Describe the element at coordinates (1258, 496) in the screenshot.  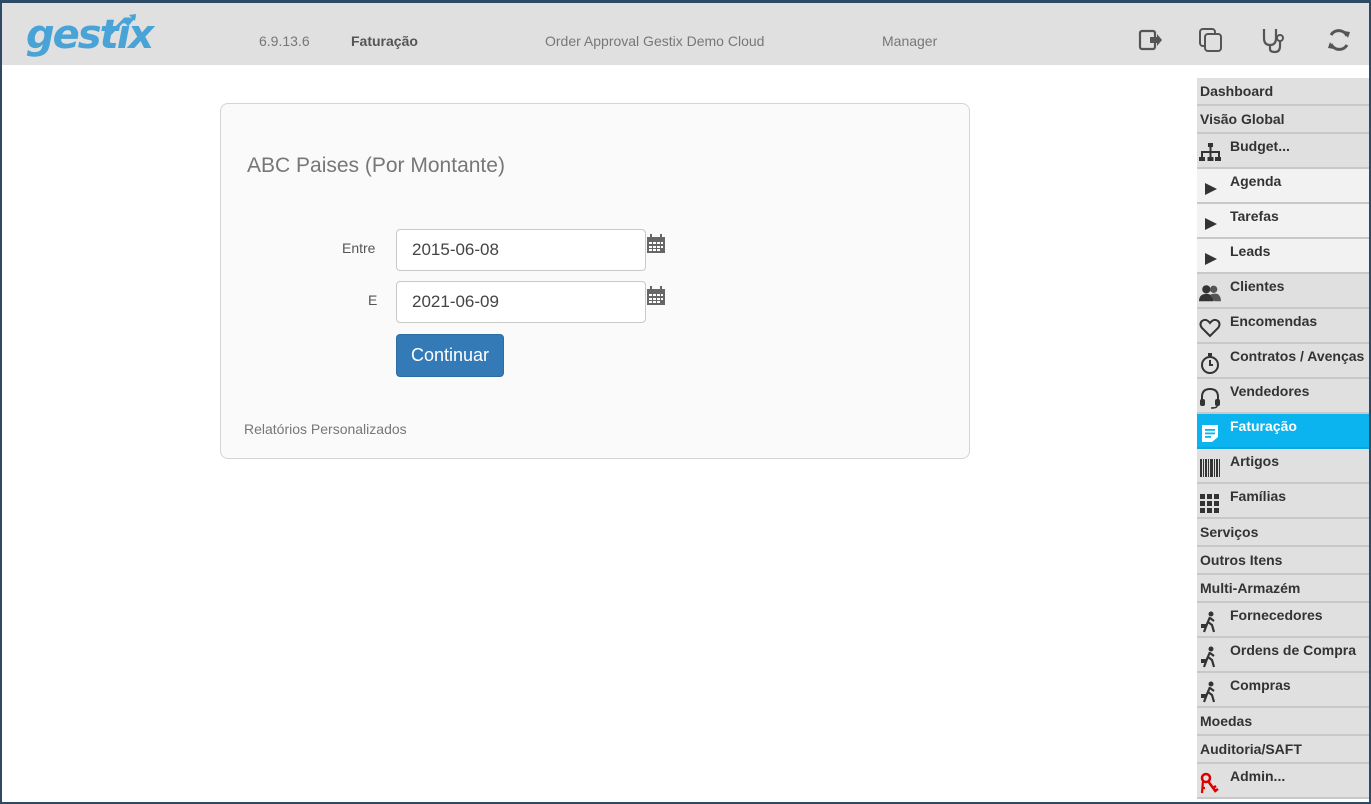
I see `sidebar-item-label: Famílias` at that location.